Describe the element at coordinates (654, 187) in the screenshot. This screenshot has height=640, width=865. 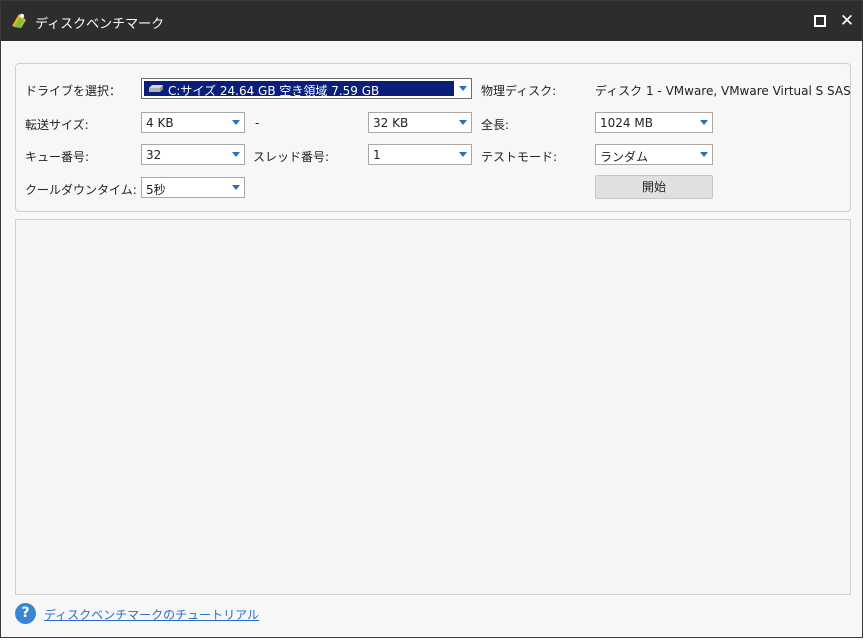
I see `start-button: 開始` at that location.